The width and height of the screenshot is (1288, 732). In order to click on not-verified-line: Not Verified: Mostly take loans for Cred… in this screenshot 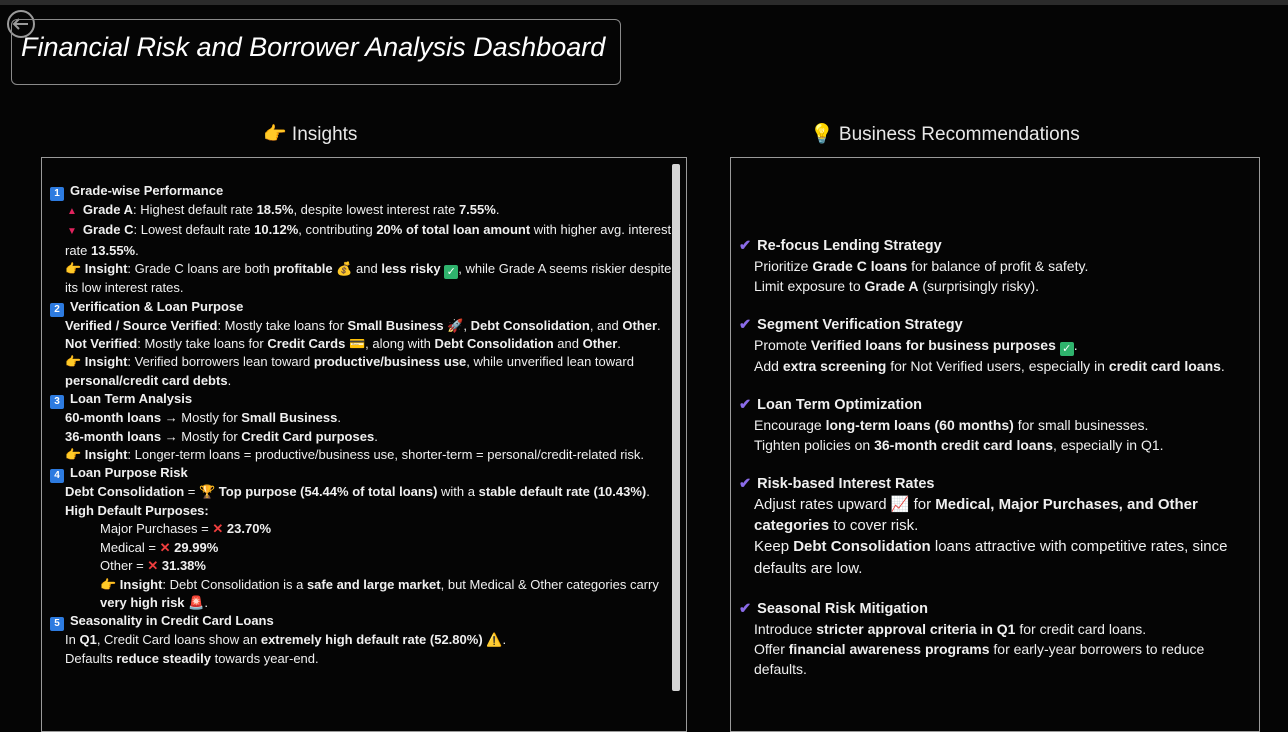, I will do `click(362, 344)`.